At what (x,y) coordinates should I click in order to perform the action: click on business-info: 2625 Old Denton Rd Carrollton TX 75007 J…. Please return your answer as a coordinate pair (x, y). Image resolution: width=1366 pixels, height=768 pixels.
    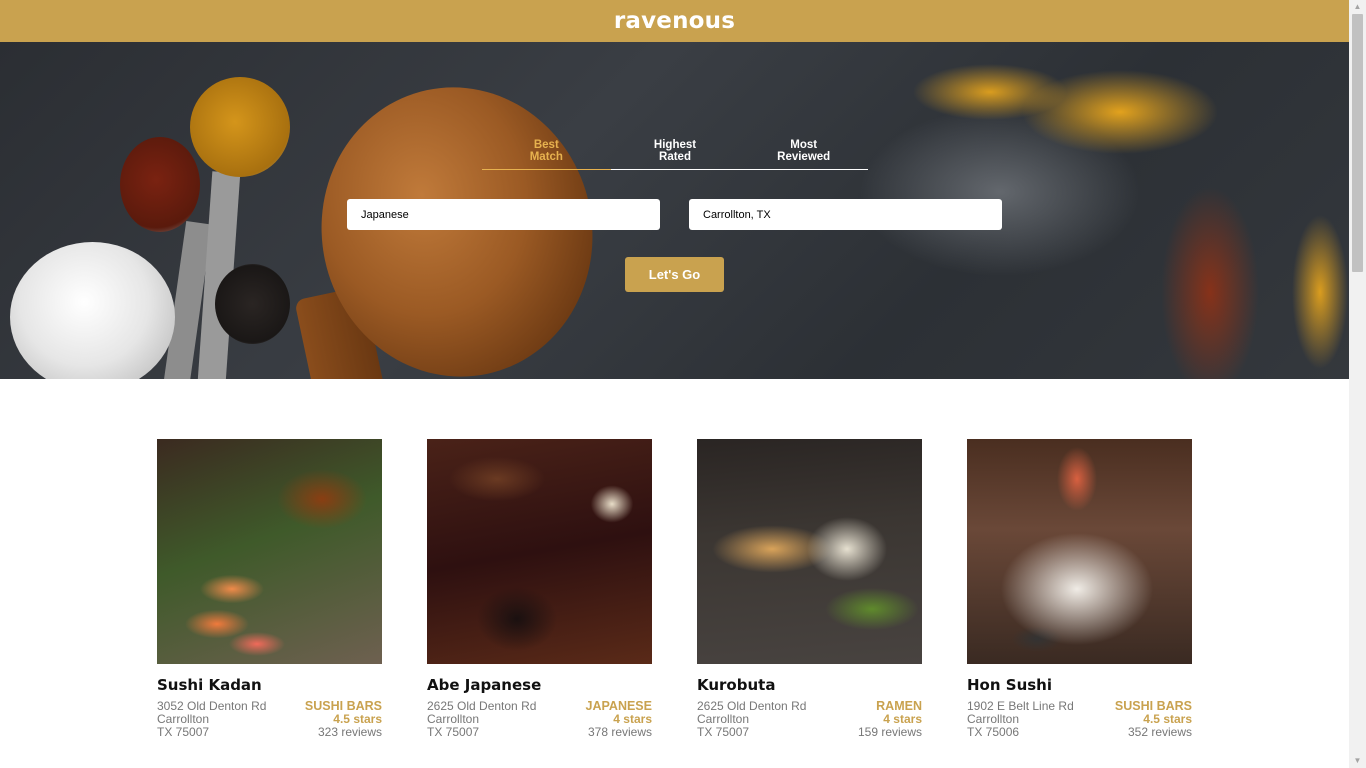
    Looking at the image, I should click on (539, 719).